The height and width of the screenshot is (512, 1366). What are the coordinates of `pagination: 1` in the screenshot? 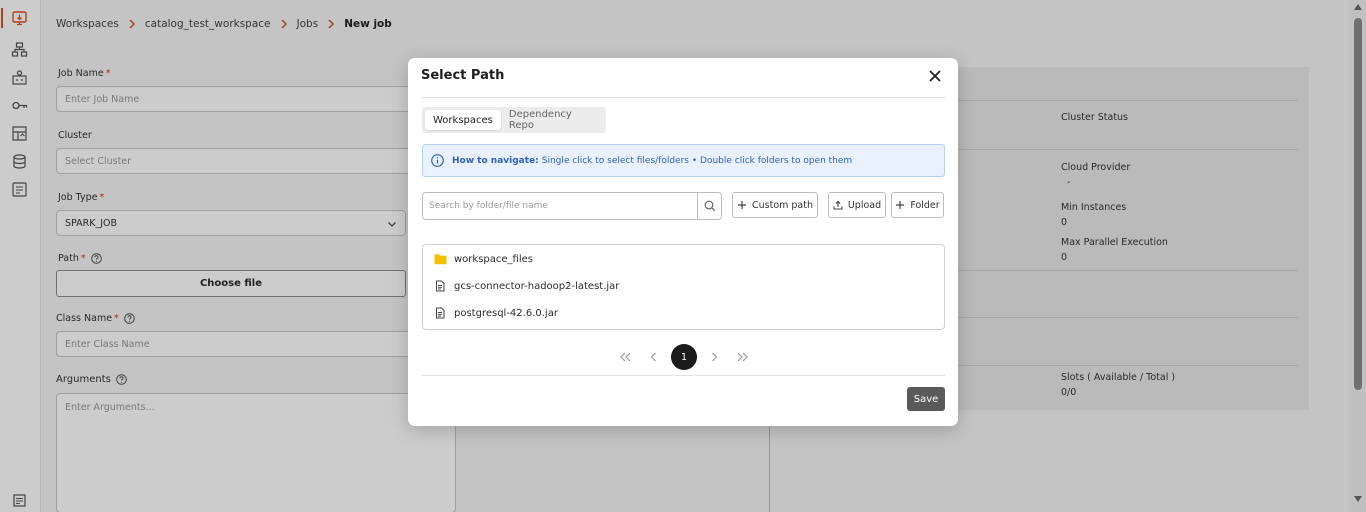 It's located at (684, 357).